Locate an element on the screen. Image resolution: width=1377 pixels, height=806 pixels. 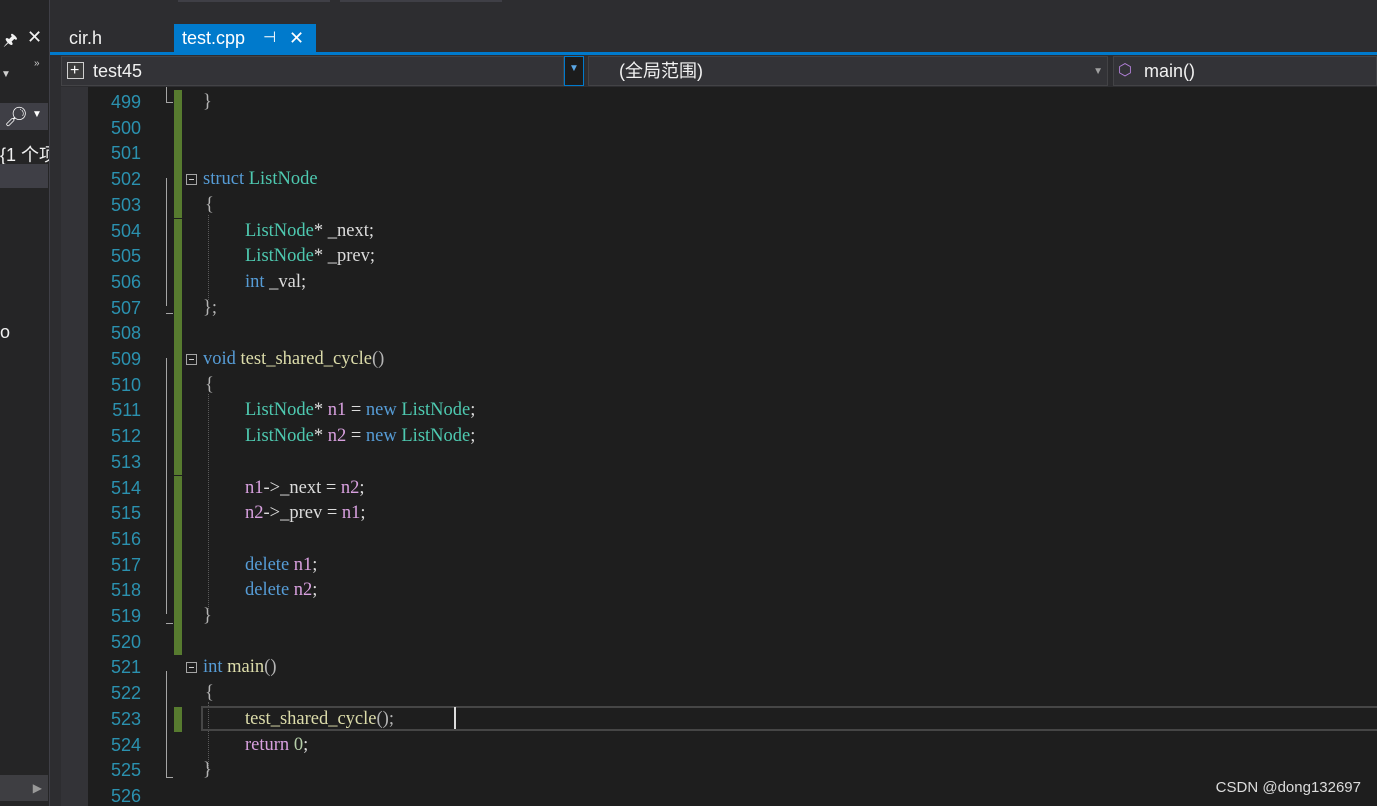
code-line: 517 delete n1; is located at coordinates (732, 565).